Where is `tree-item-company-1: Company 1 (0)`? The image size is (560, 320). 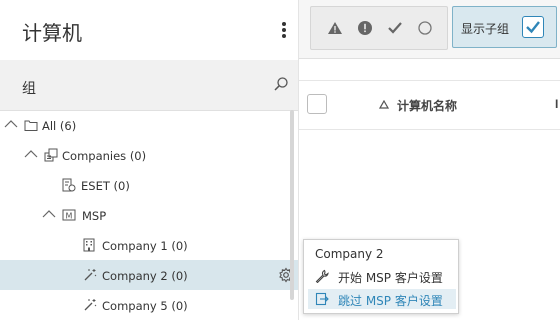
tree-item-company-1: Company 1 (0) is located at coordinates (149, 245).